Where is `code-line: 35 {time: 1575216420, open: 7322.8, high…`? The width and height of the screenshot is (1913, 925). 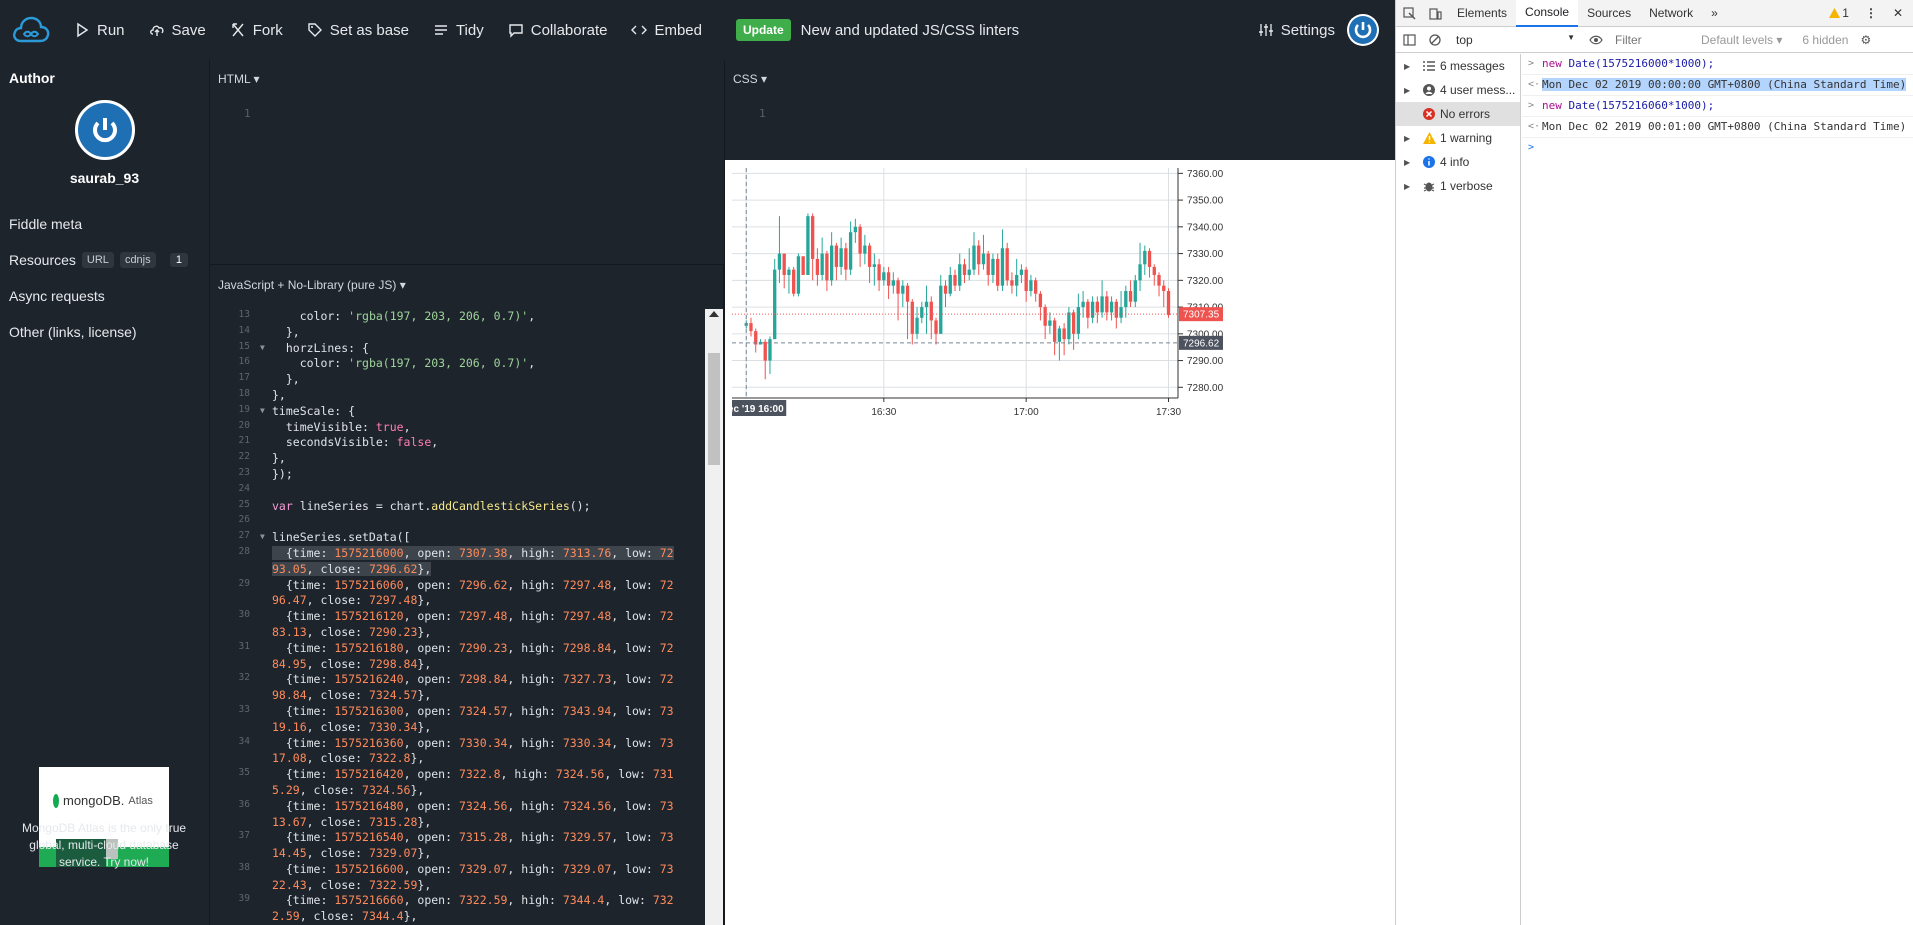
code-line: 35 {time: 1575216420, open: 7322.8, high… is located at coordinates (458, 775).